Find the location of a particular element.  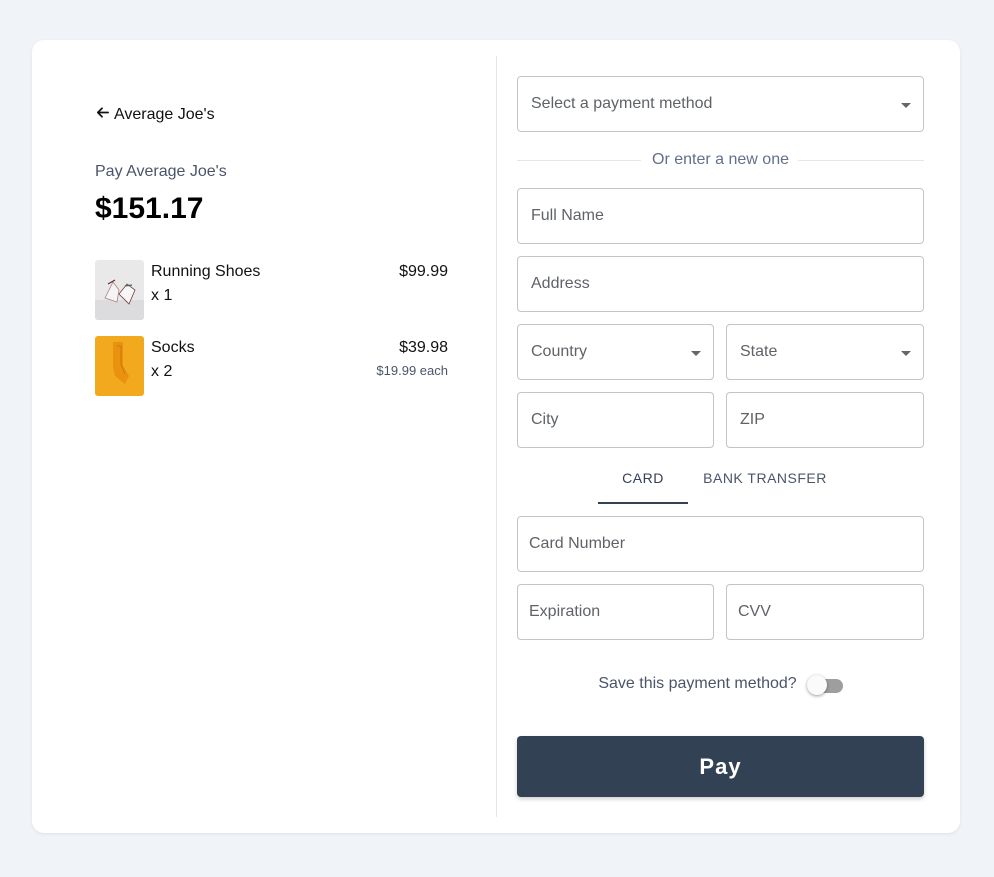

item-name: Running Shoes is located at coordinates (206, 271).